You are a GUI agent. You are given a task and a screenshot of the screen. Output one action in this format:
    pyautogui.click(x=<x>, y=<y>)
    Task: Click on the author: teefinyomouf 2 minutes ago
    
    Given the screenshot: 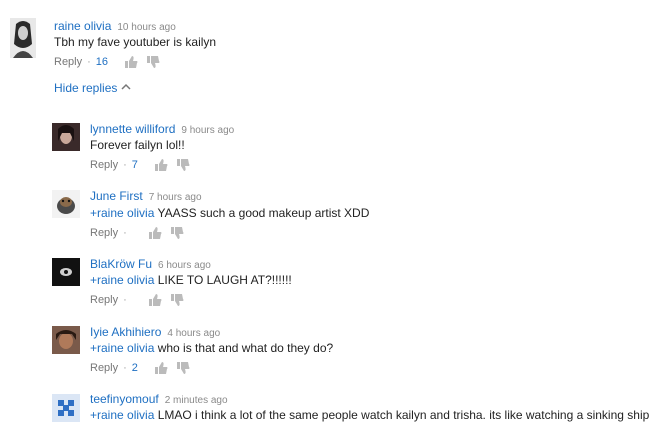 What is the action you would take?
    pyautogui.click(x=159, y=399)
    